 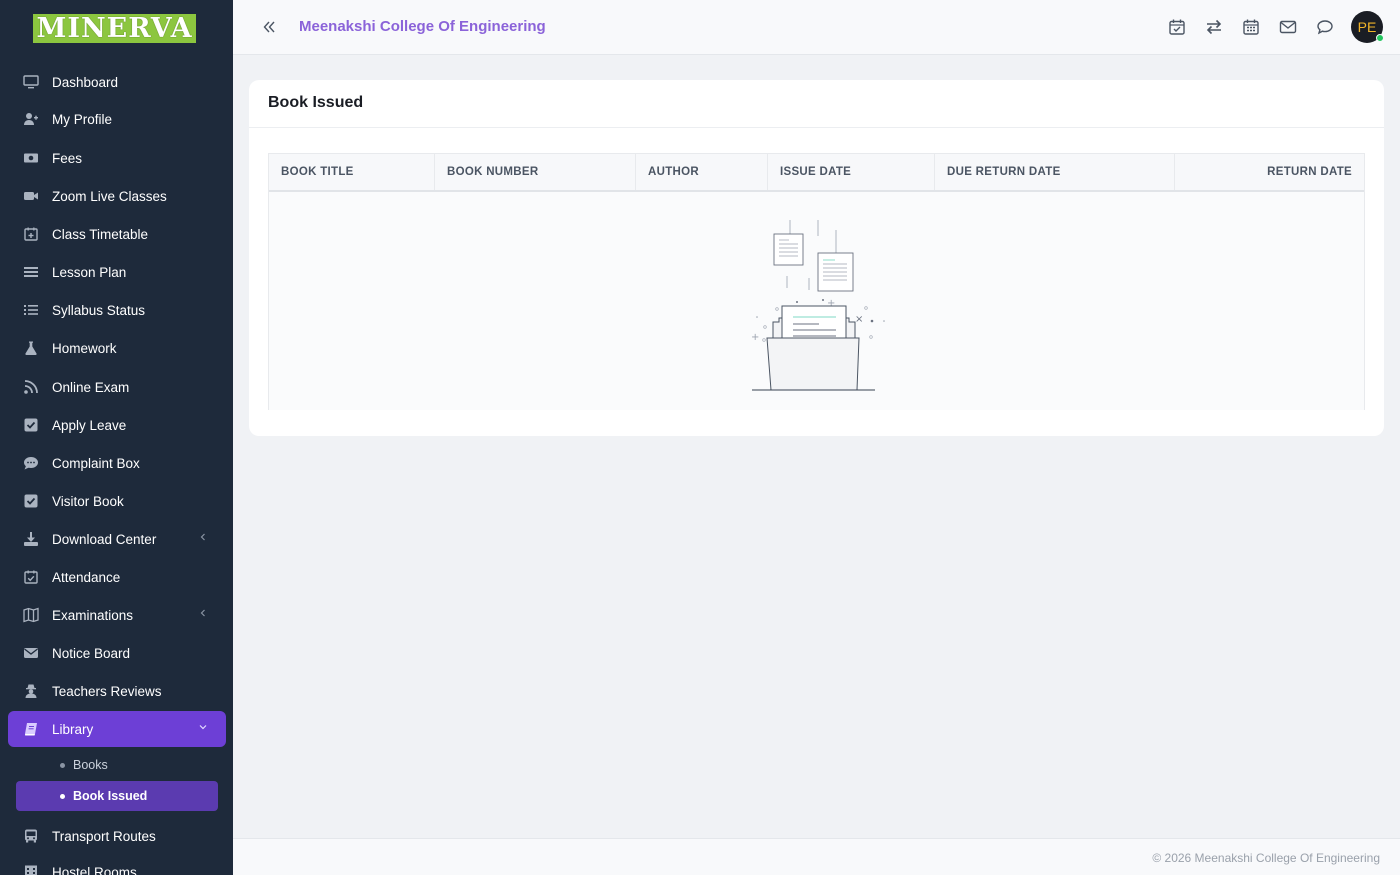 What do you see at coordinates (82, 119) in the screenshot?
I see `sidebar-item-label: My Profile` at bounding box center [82, 119].